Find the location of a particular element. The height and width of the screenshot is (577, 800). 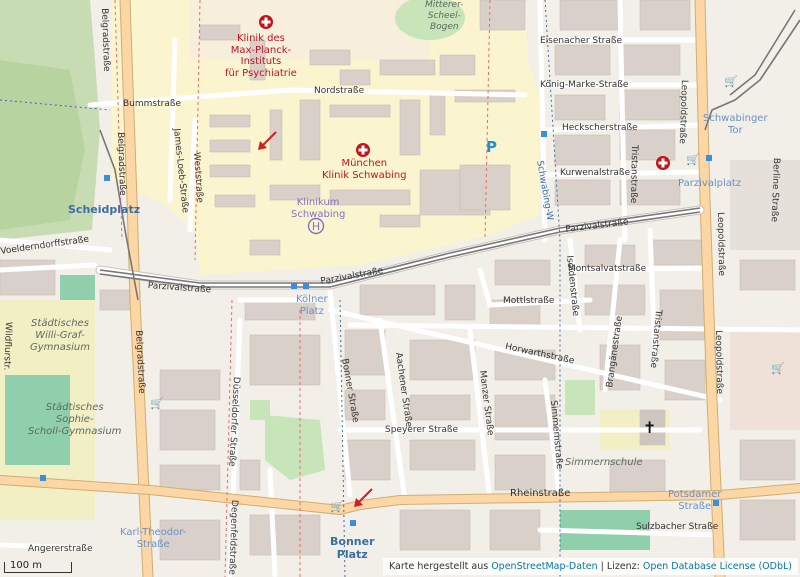

street-label-koenig-marke: König-Marke-Straße is located at coordinates (584, 85).